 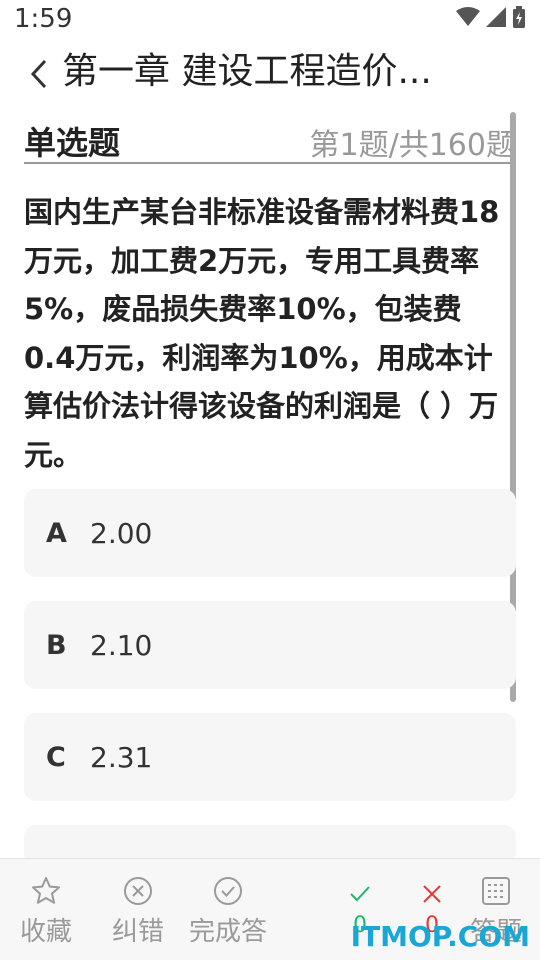 What do you see at coordinates (56, 645) in the screenshot?
I see `option-letter: B` at bounding box center [56, 645].